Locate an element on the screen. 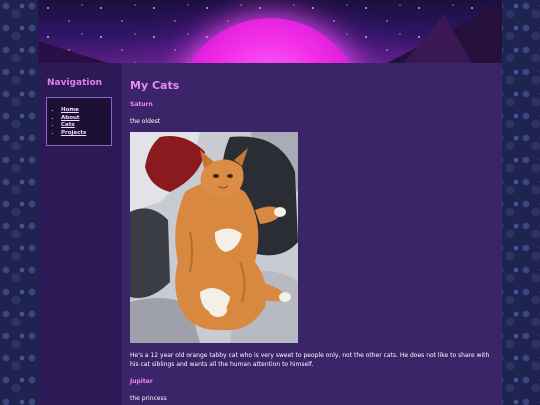 The height and width of the screenshot is (405, 540). nav-list: Home About Cats Projects is located at coordinates (73, 122).